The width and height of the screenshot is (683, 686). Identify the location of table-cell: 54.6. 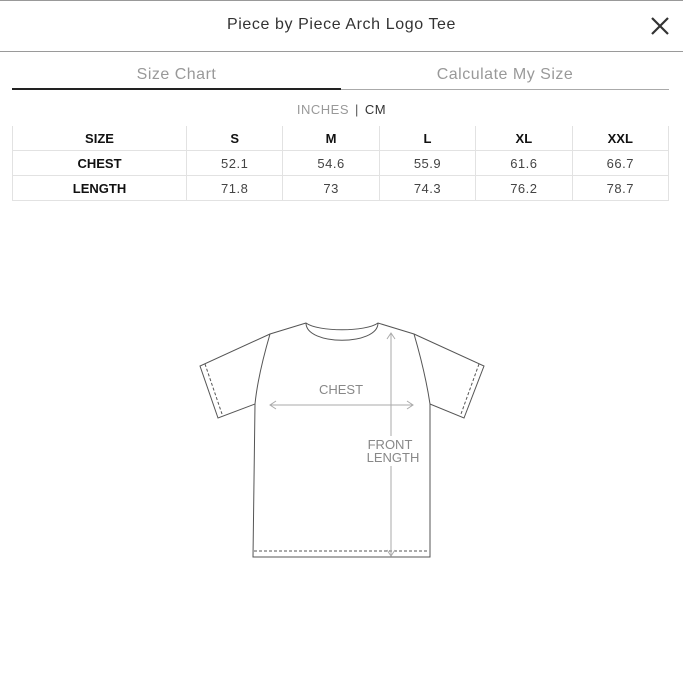
(331, 163).